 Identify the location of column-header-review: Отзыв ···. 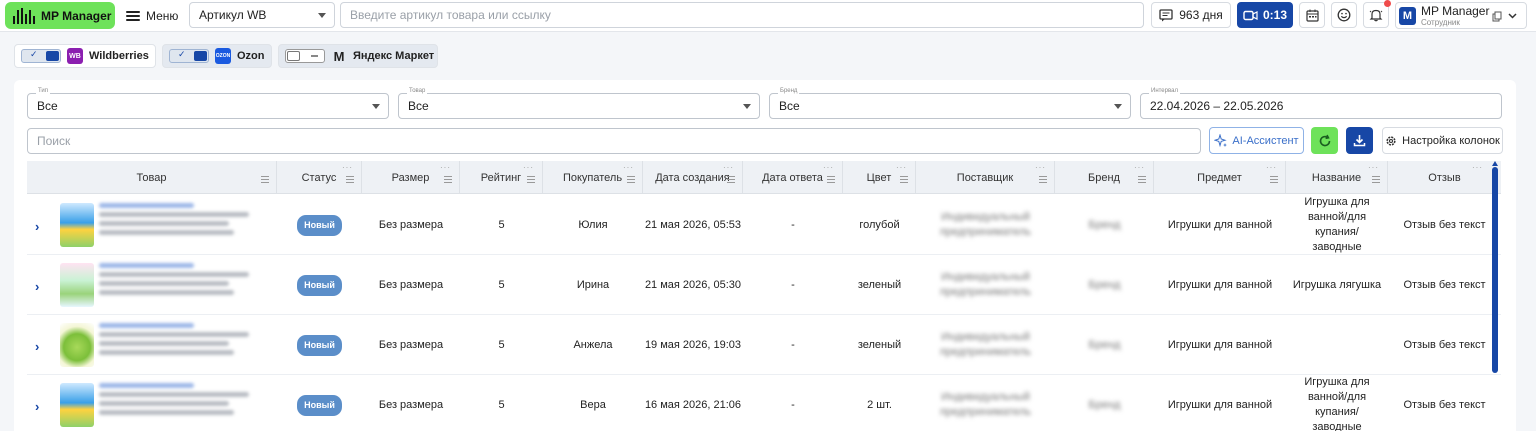
(1444, 177).